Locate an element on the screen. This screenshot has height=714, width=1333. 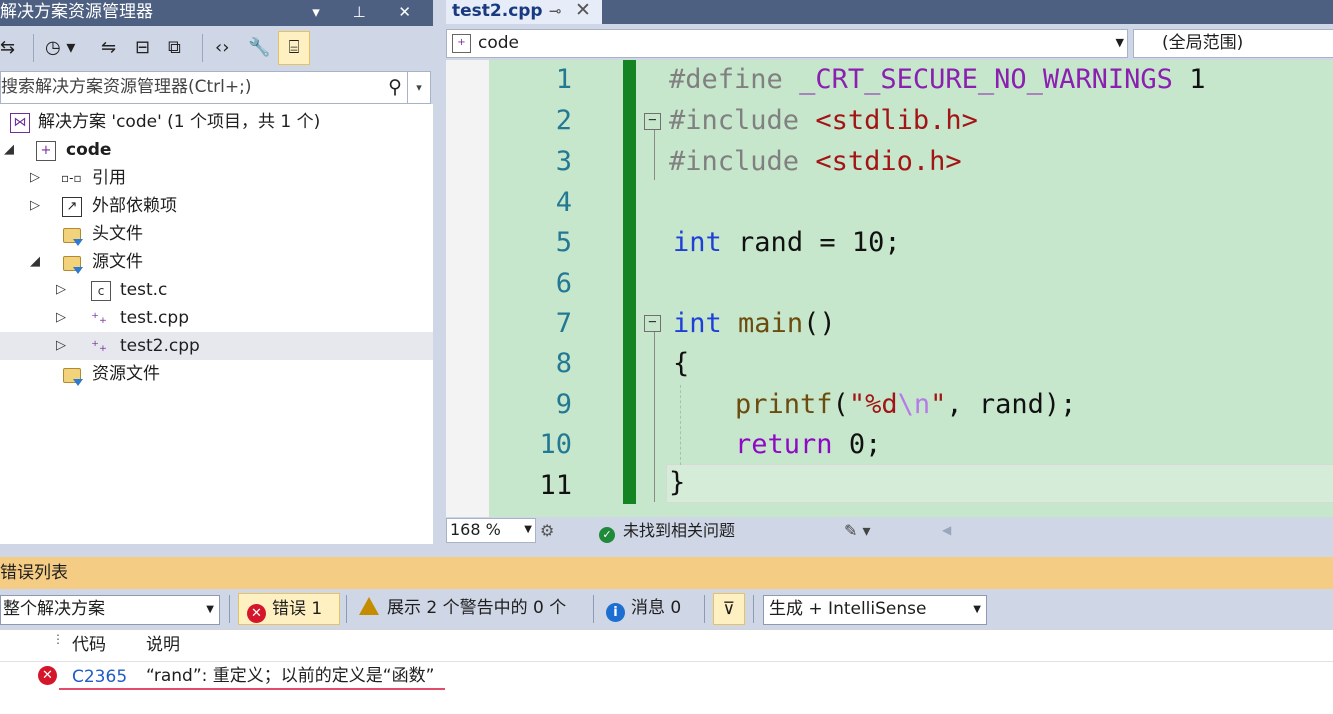
file-label: test2.cpp is located at coordinates (160, 346).